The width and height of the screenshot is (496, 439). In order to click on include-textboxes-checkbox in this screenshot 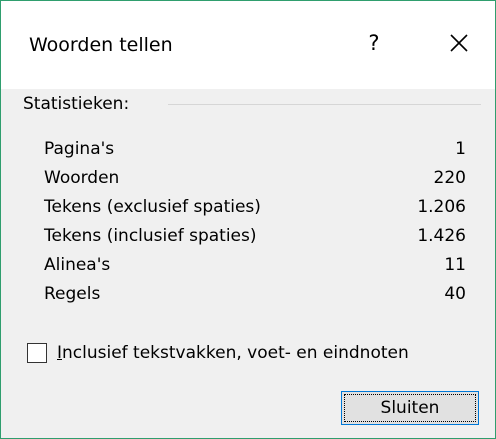, I will do `click(37, 353)`.